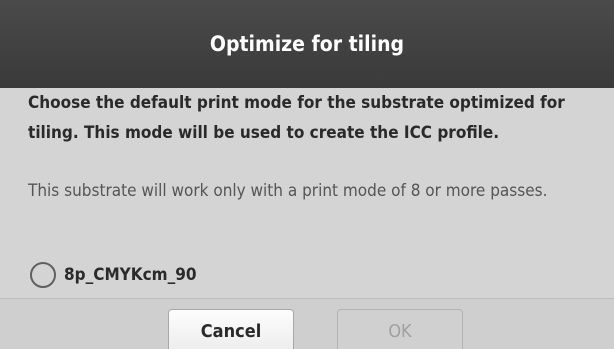 This screenshot has height=349, width=614. I want to click on print-mode-option: 8p_CMYKcm_90, so click(113, 275).